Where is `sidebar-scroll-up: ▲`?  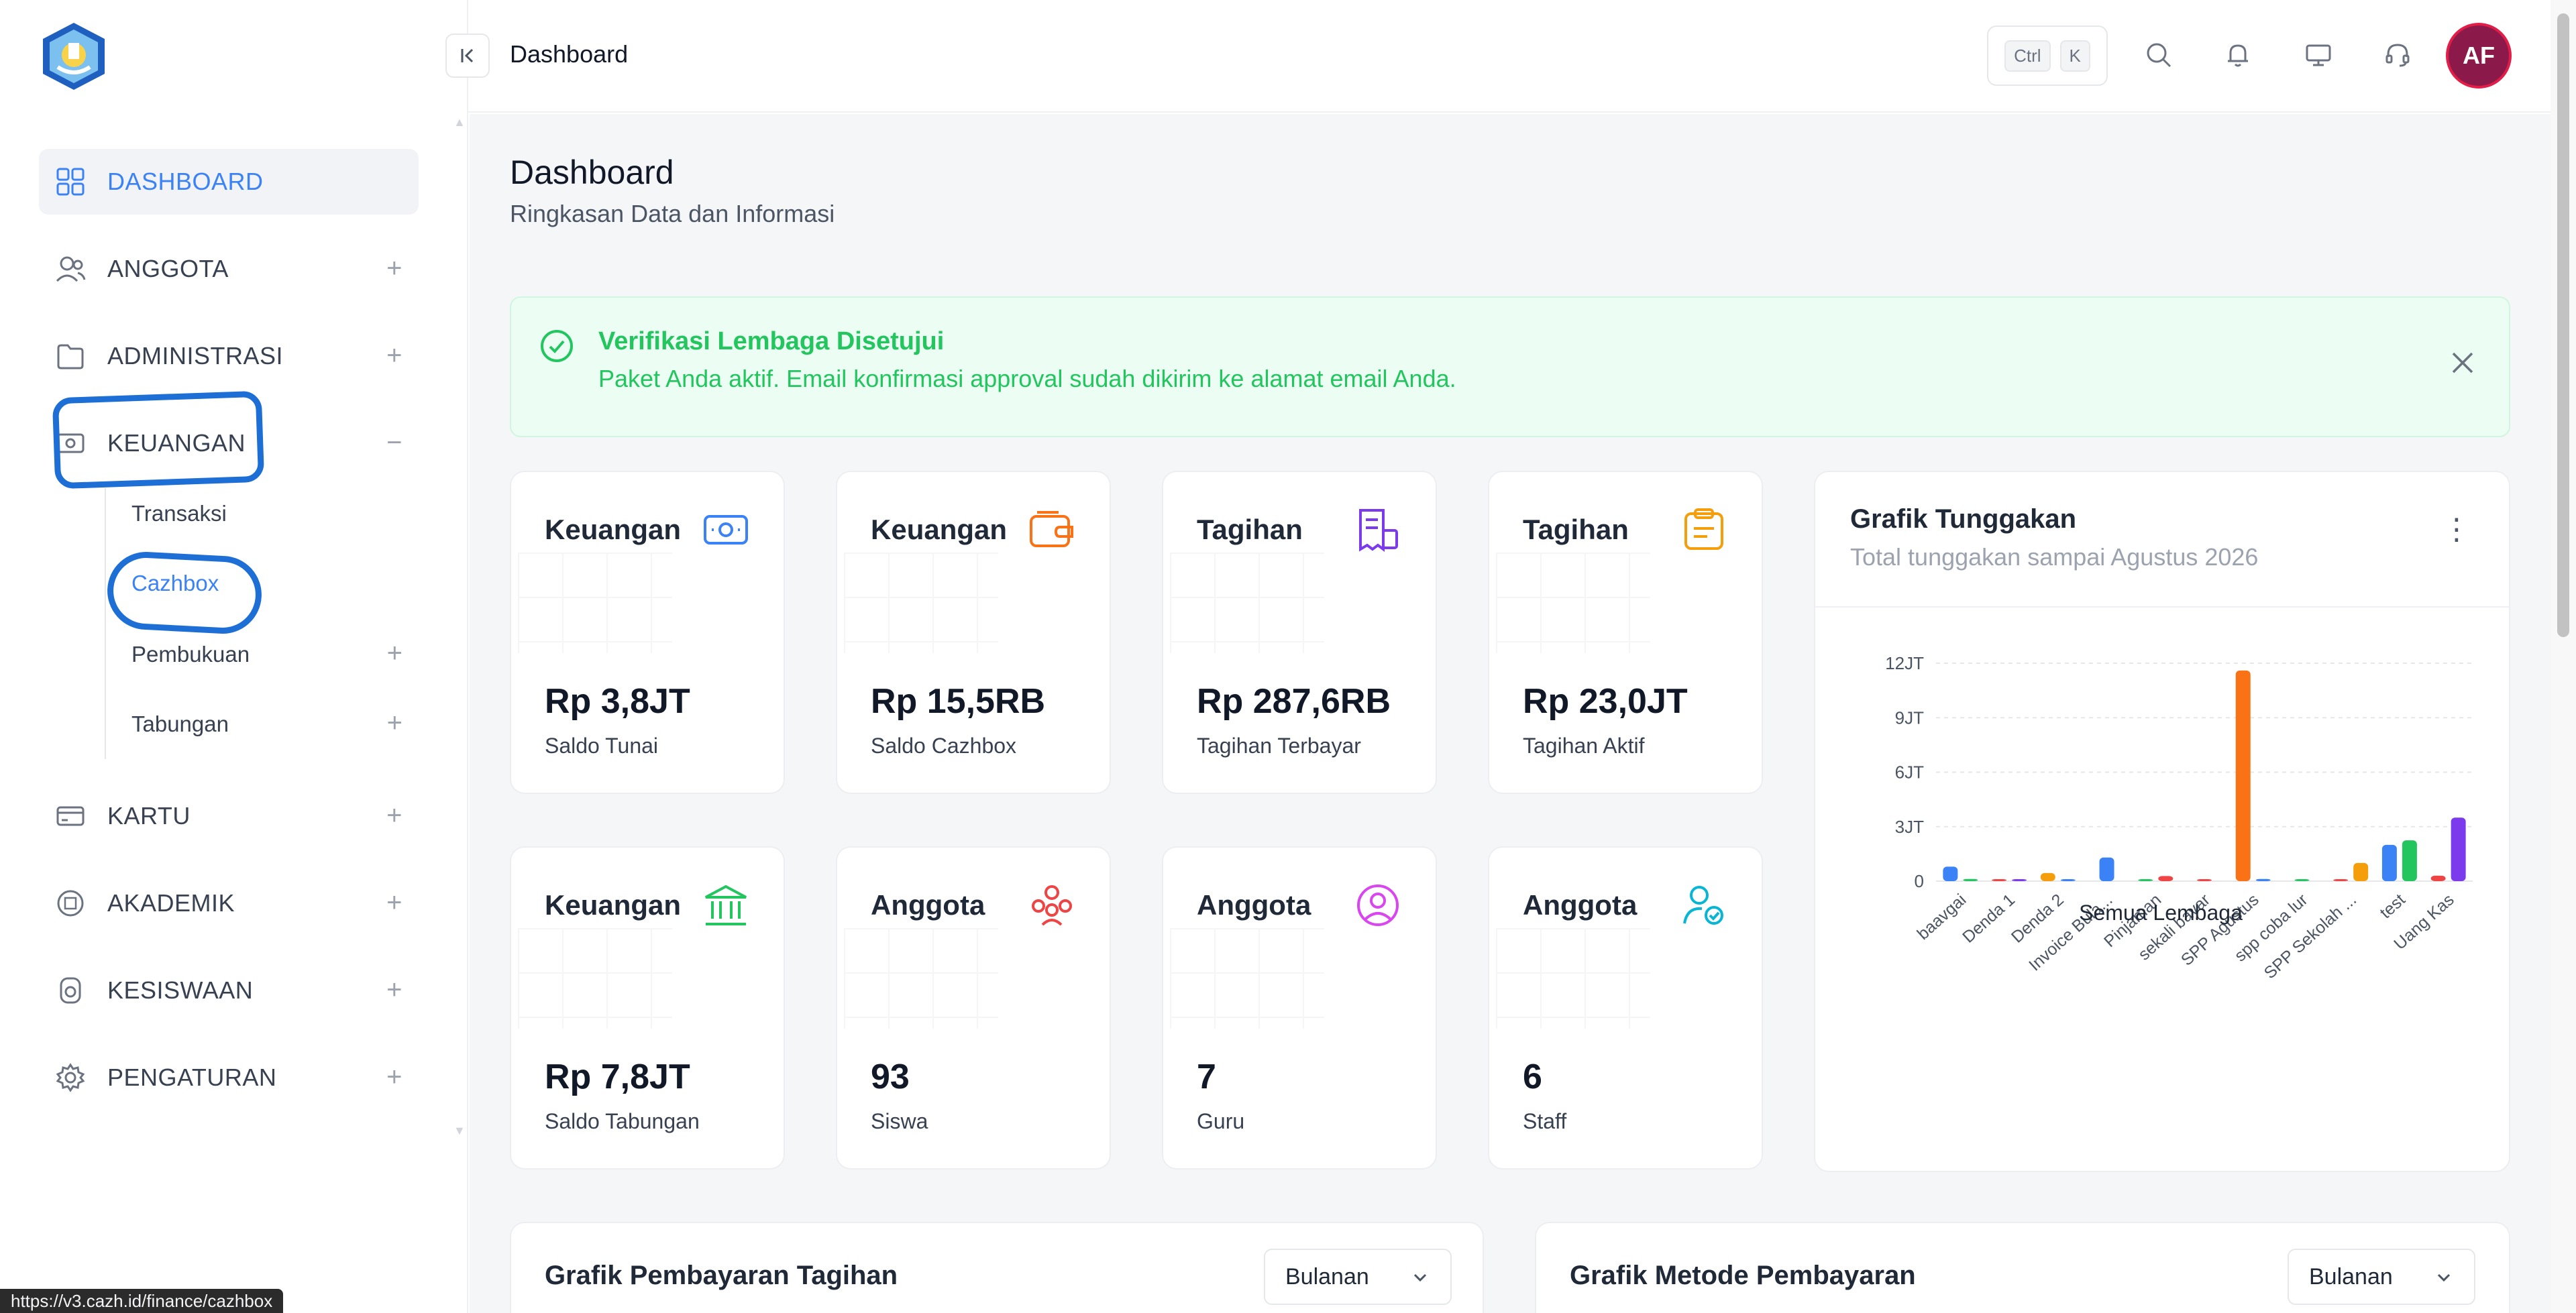
sidebar-scroll-up: ▲ is located at coordinates (459, 122).